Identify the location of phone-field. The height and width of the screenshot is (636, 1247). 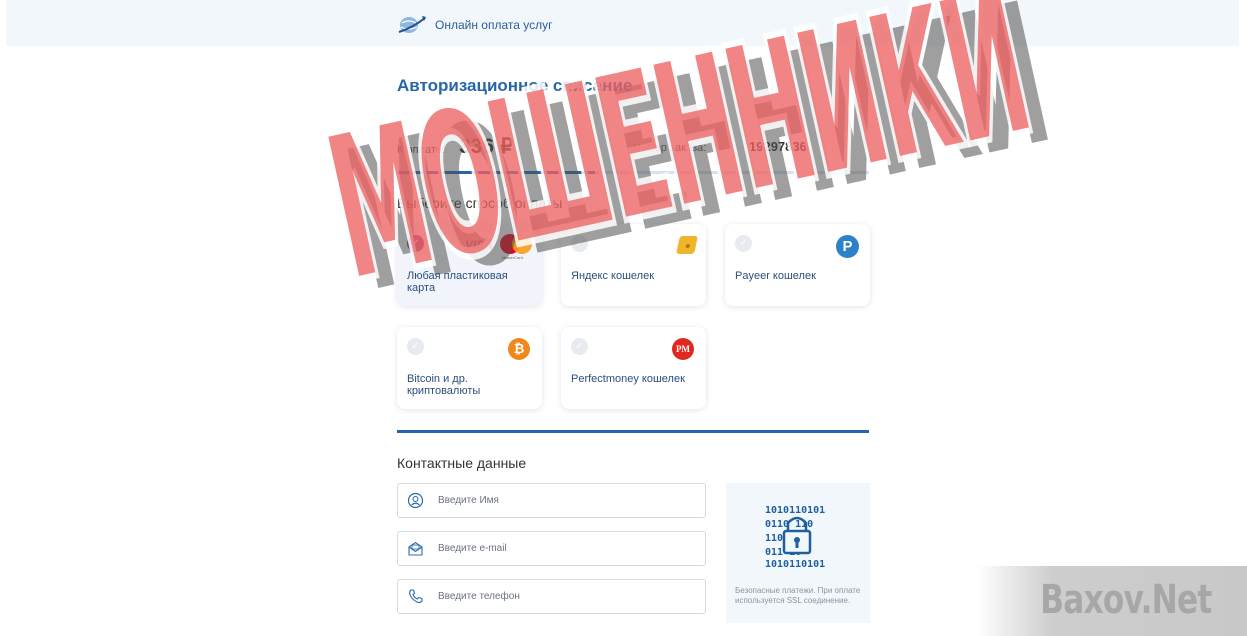
(551, 596).